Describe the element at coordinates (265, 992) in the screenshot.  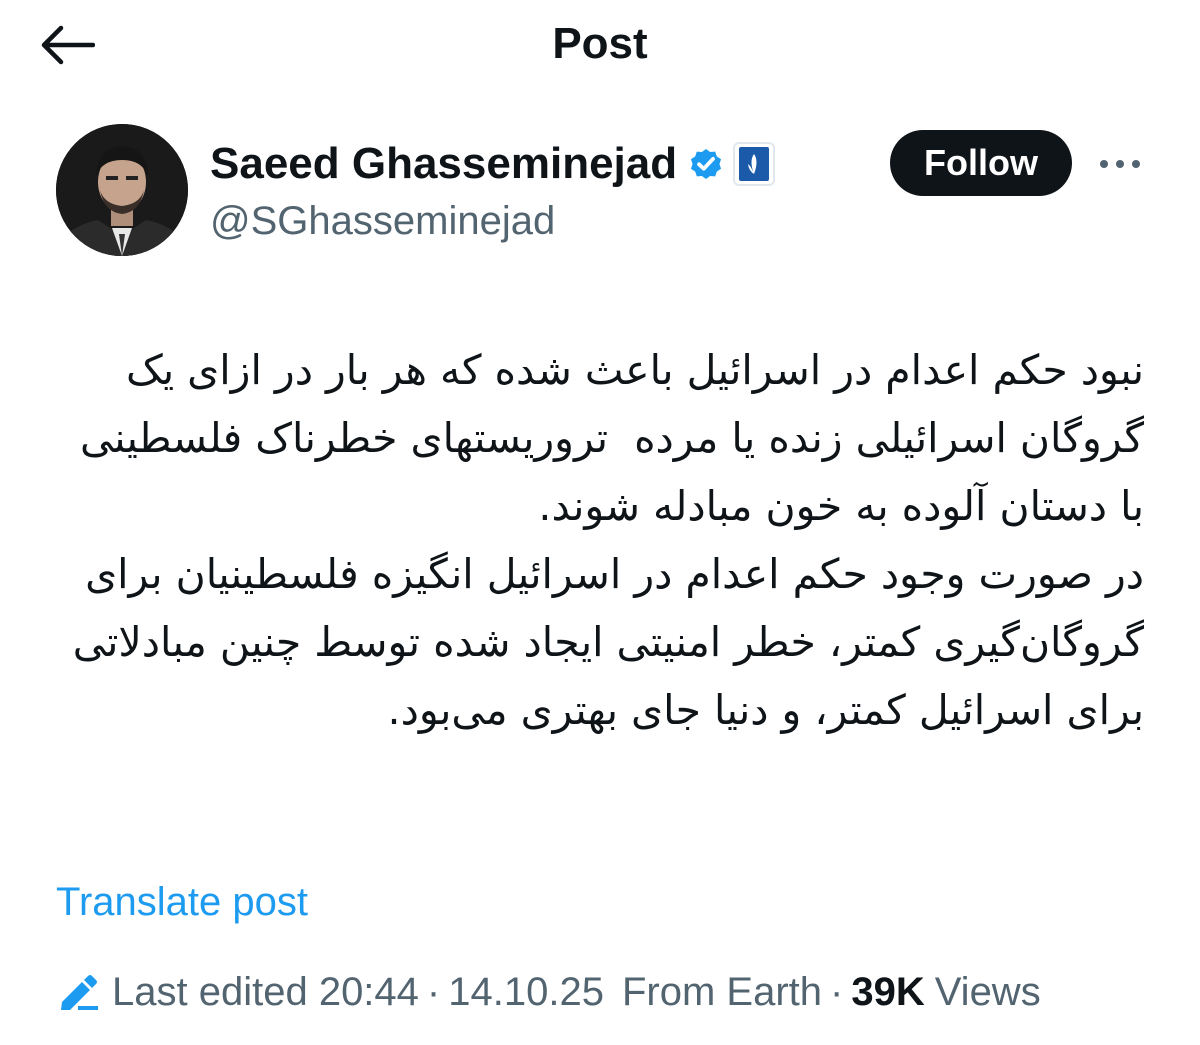
I see `last-edited-link: Last edited 20:44` at that location.